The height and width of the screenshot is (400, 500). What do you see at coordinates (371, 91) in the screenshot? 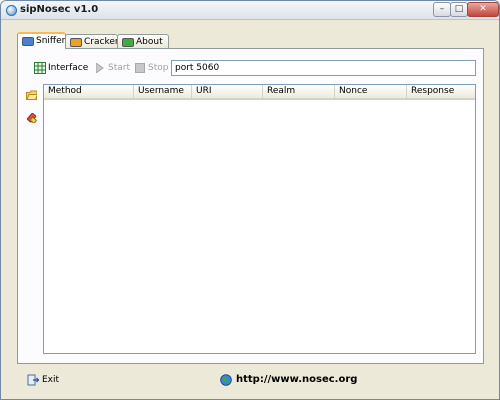
I see `column-header-nonce: Nonce` at bounding box center [371, 91].